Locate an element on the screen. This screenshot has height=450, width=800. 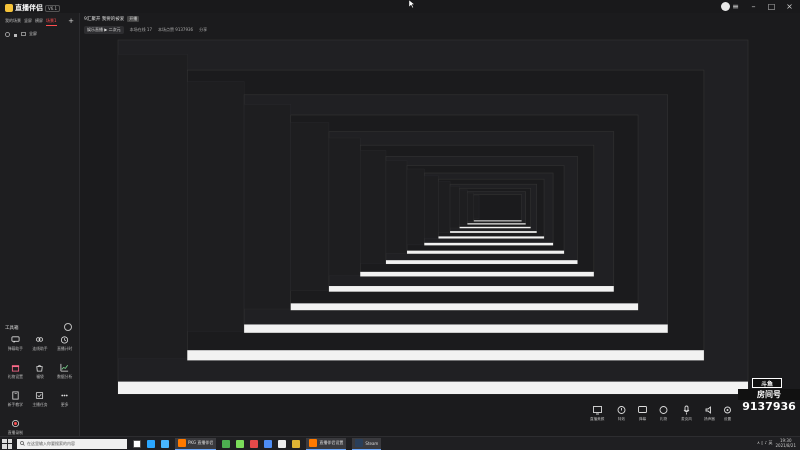
room-title: 9汇聚开 我要的被爱 开播 is located at coordinates (112, 19).